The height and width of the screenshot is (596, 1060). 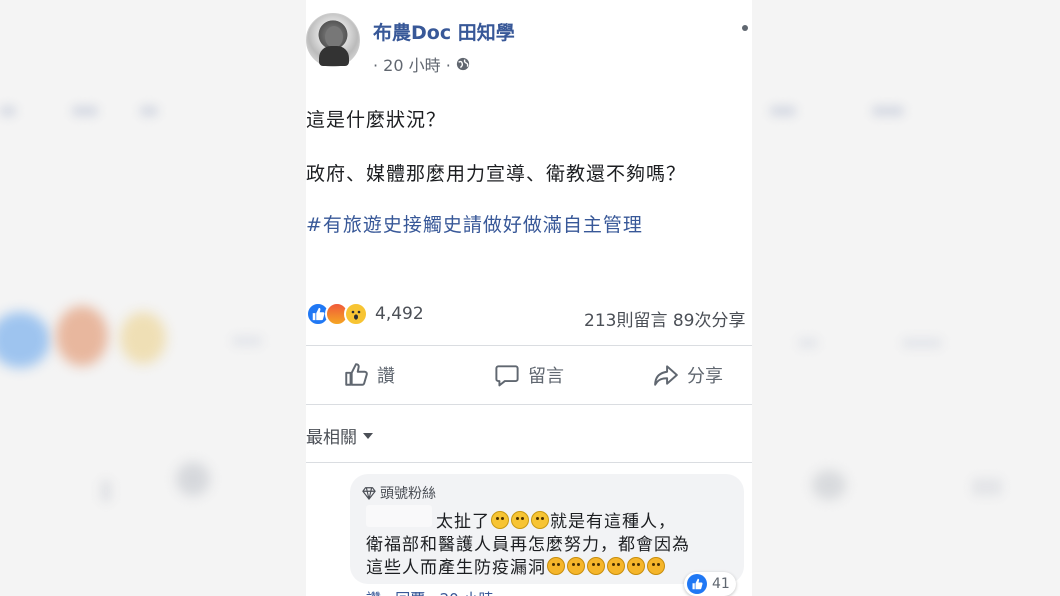 I want to click on reaction-count: 4,492, so click(x=399, y=314).